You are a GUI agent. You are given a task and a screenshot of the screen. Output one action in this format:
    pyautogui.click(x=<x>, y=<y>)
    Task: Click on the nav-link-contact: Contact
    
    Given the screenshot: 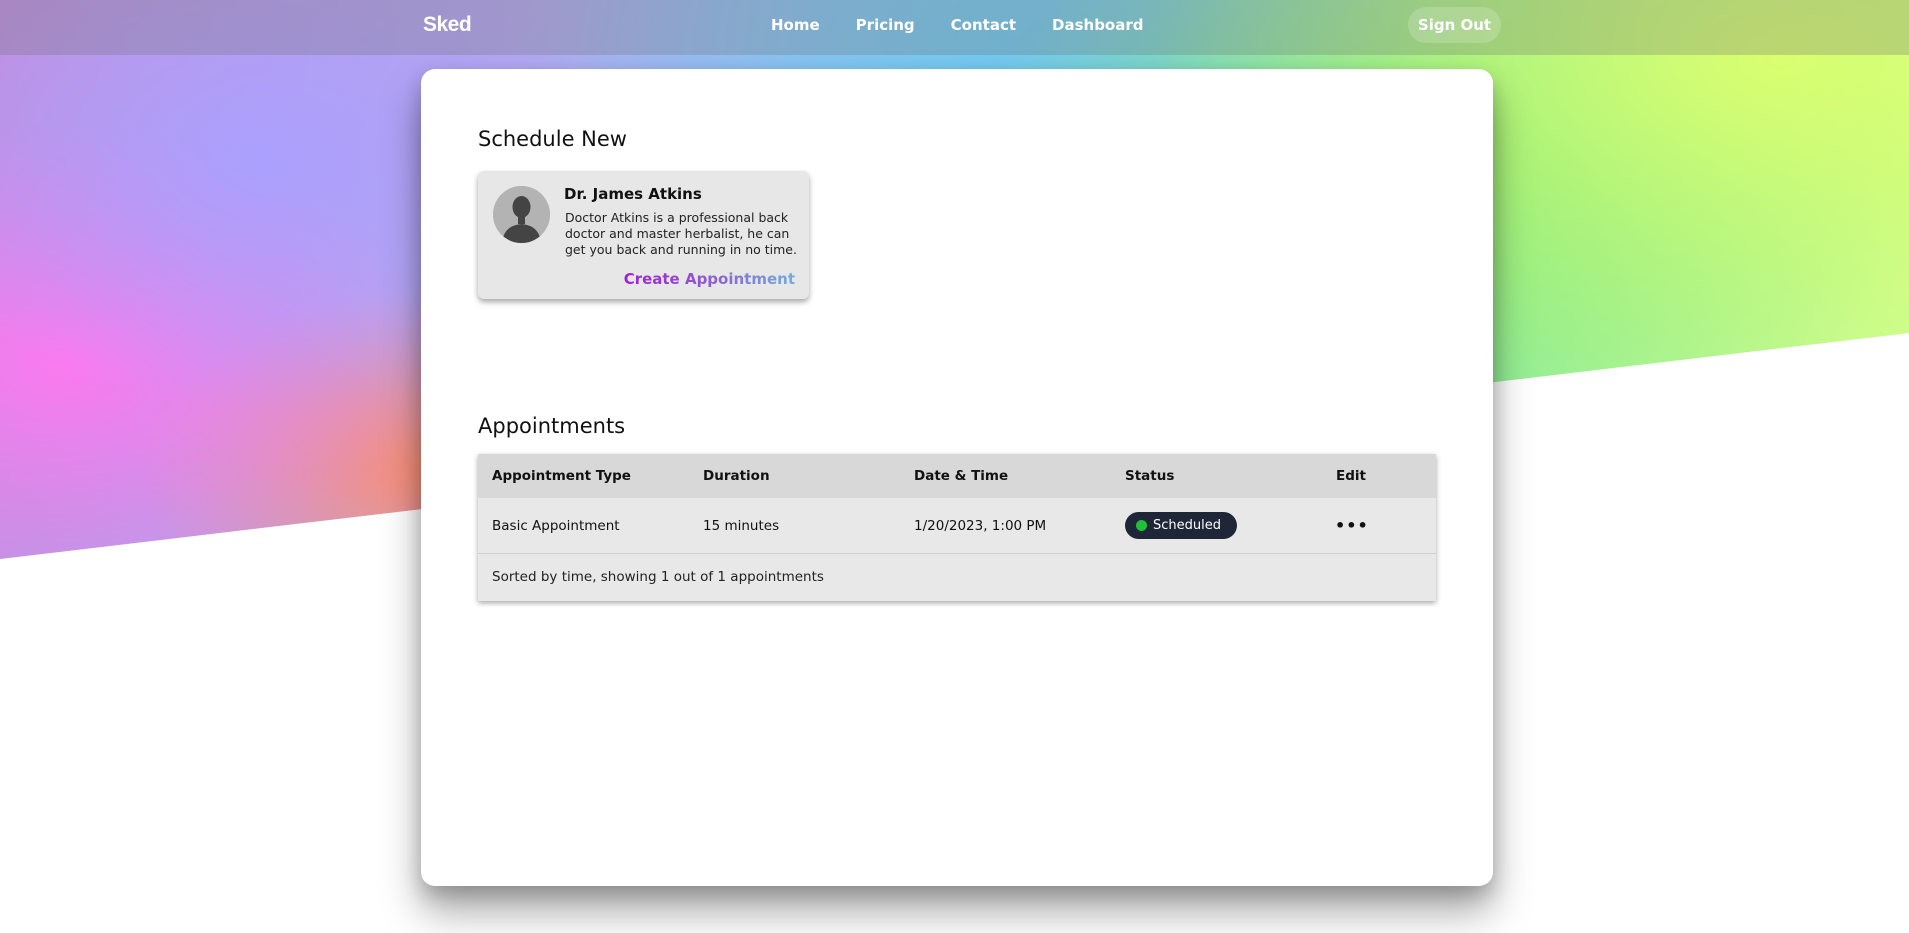 What is the action you would take?
    pyautogui.click(x=983, y=25)
    